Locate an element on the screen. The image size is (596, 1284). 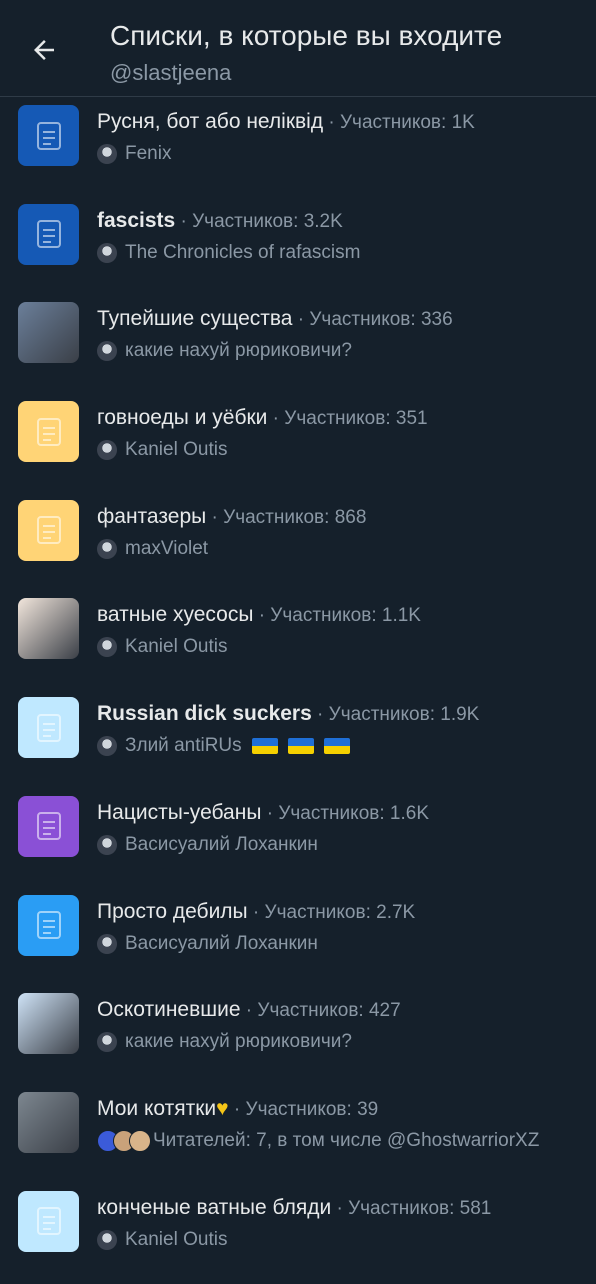
member-count: · Участников: 2.7K is located at coordinates (331, 912).